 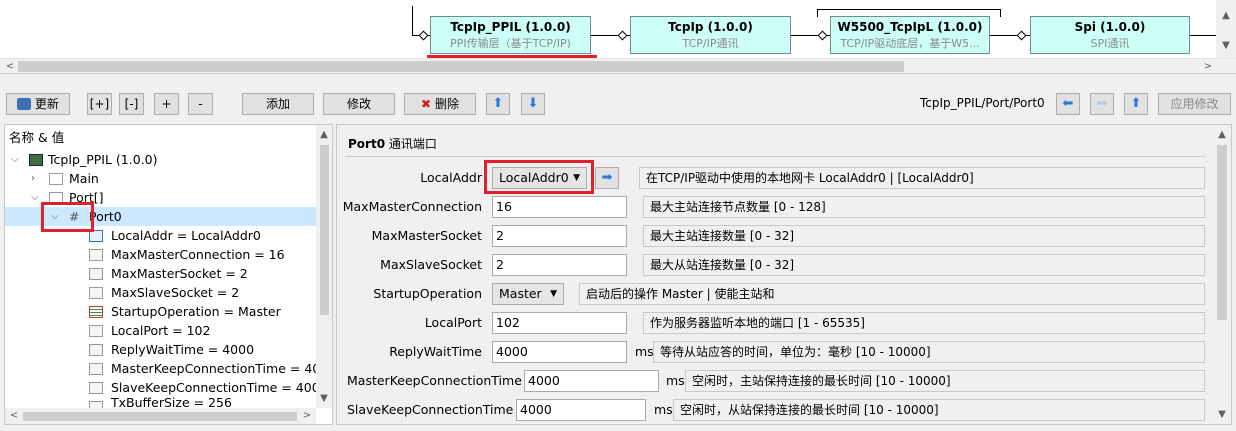 I want to click on max-master-socket-input: 2, so click(x=559, y=236).